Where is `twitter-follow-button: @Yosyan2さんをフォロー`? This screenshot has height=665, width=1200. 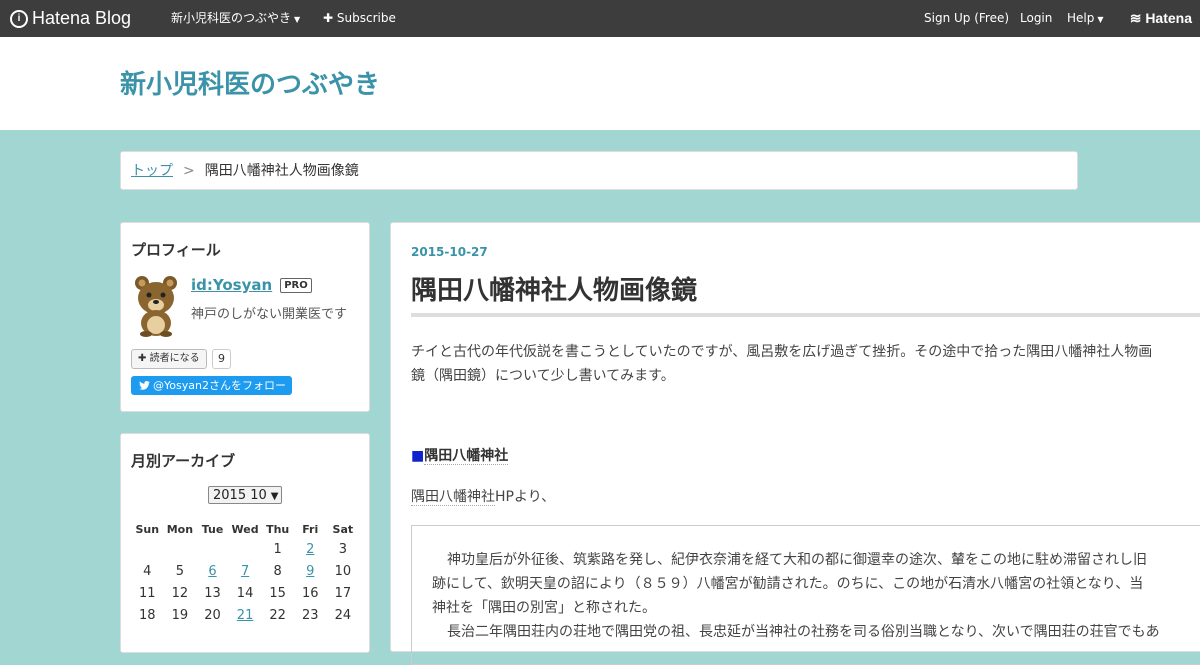
twitter-follow-button: @Yosyan2さんをフォロー is located at coordinates (211, 385).